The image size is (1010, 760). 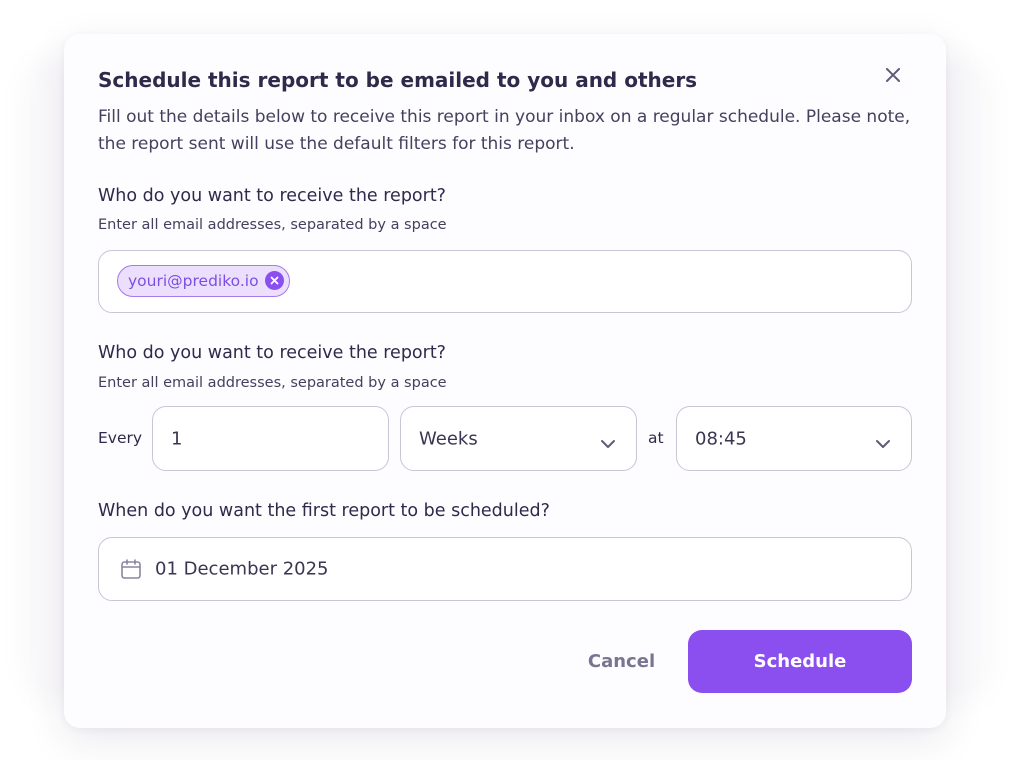 What do you see at coordinates (794, 438) in the screenshot?
I see `time-select: 08:45` at bounding box center [794, 438].